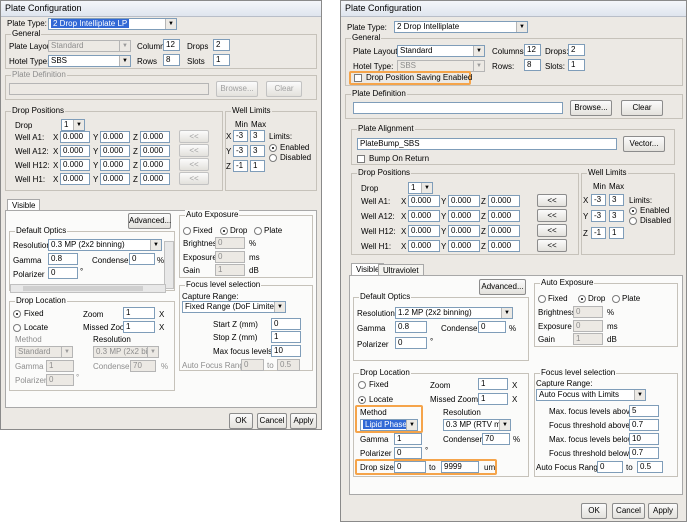 This screenshot has width=687, height=532. What do you see at coordinates (588, 326) in the screenshot?
I see `exposure-field: 0` at bounding box center [588, 326].